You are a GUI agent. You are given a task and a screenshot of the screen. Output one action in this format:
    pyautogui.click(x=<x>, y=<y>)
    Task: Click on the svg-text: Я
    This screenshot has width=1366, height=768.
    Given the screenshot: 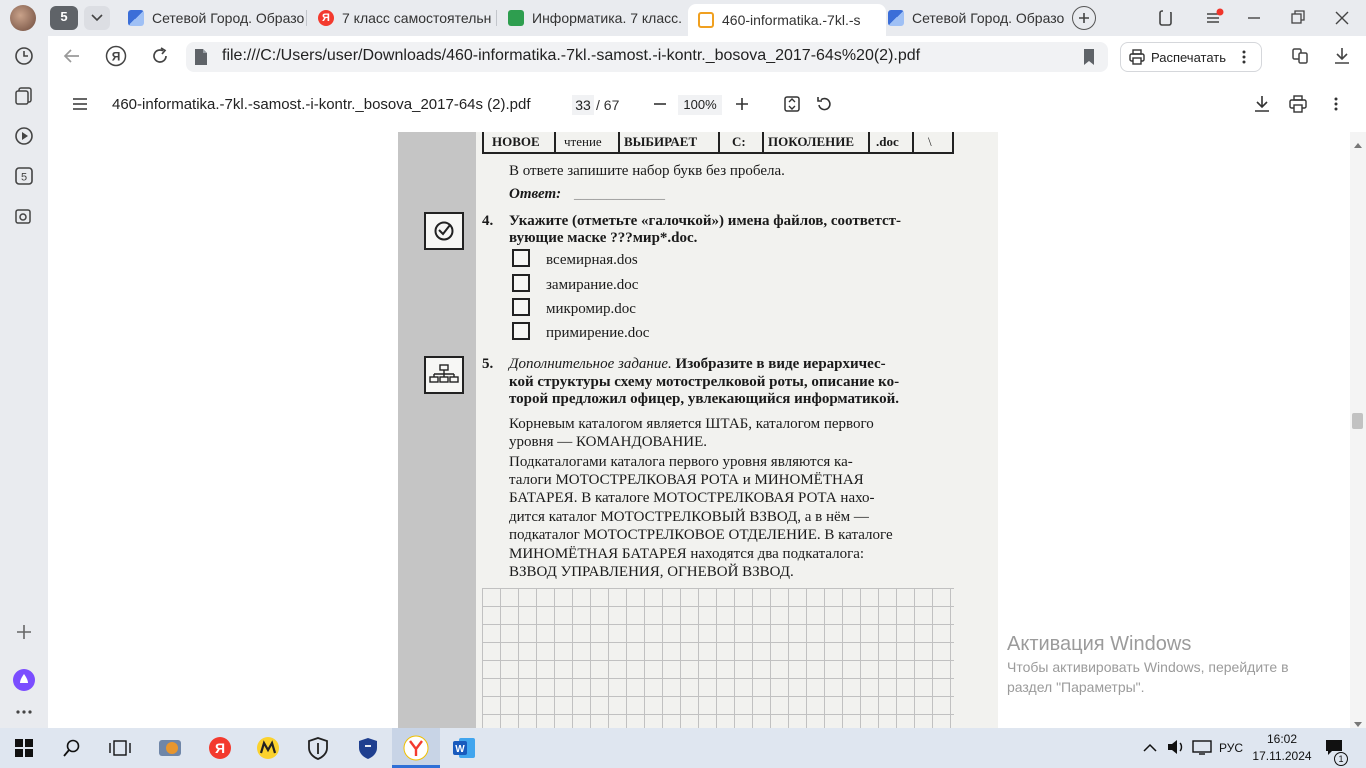 What is the action you would take?
    pyautogui.click(x=116, y=57)
    